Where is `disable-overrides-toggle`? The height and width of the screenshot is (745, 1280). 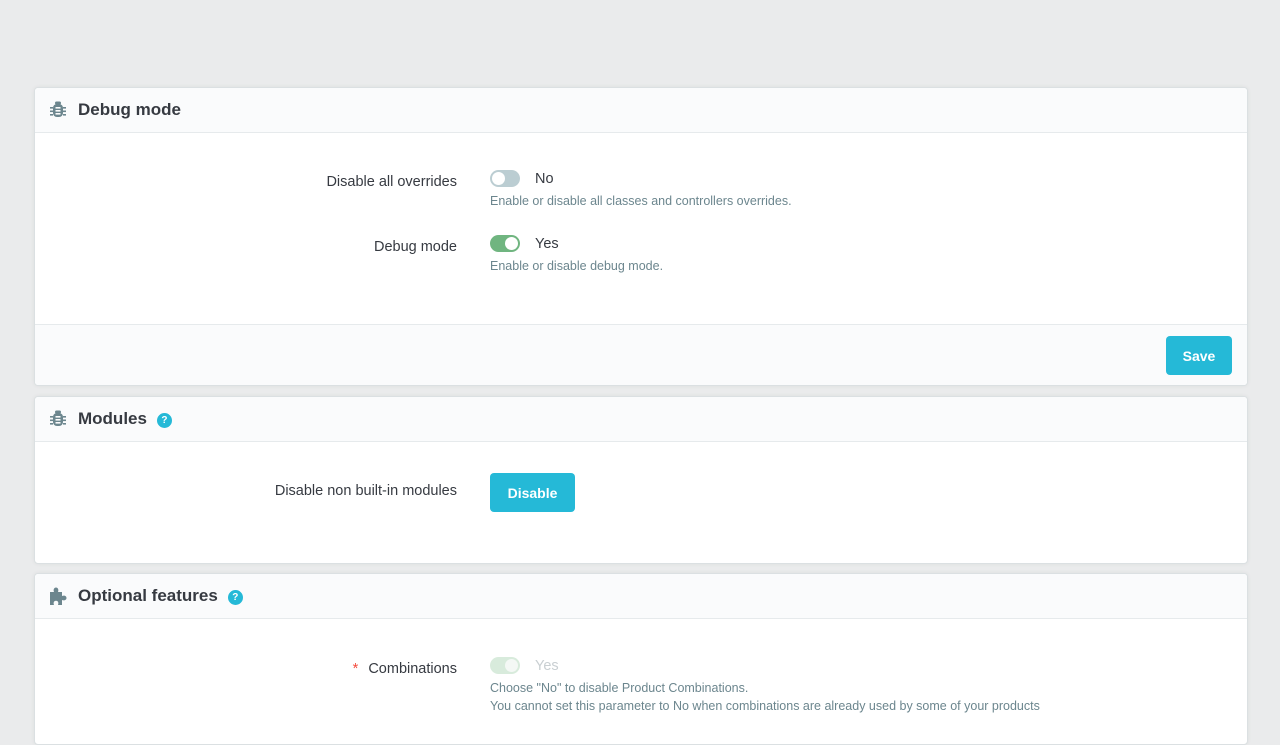 disable-overrides-toggle is located at coordinates (505, 178).